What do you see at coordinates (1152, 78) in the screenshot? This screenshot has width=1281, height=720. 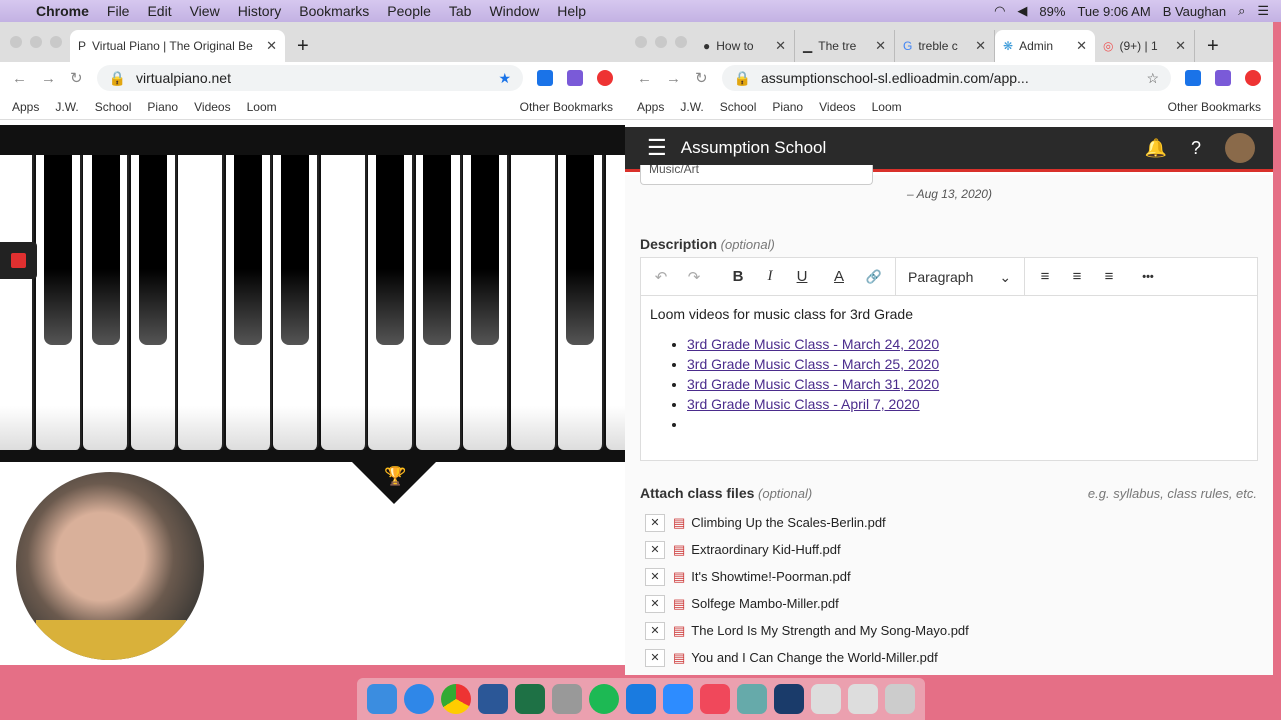 I see `bookmark-star-icon: ☆` at bounding box center [1152, 78].